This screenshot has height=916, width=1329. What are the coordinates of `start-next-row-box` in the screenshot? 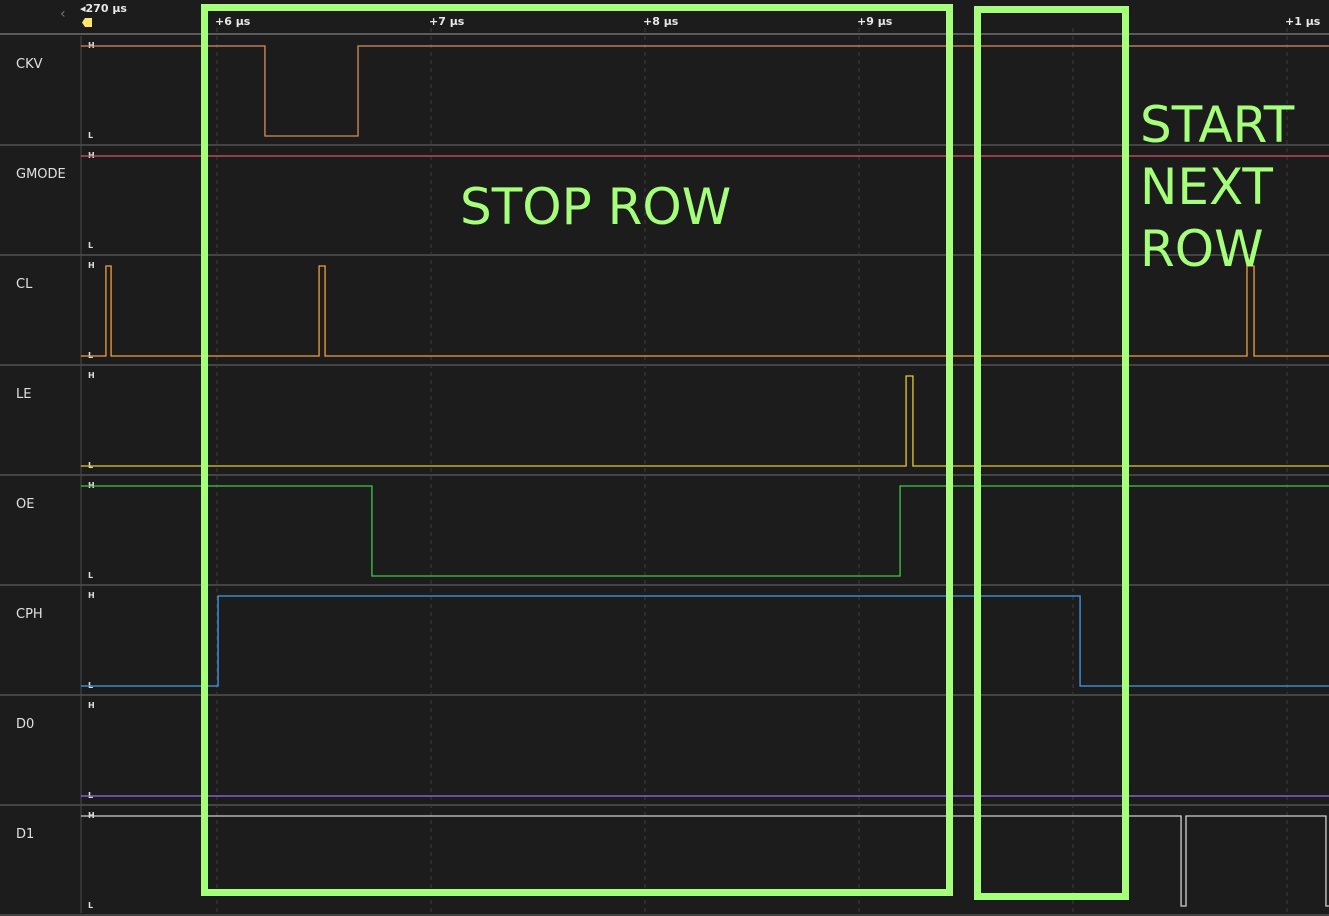 It's located at (1051, 453).